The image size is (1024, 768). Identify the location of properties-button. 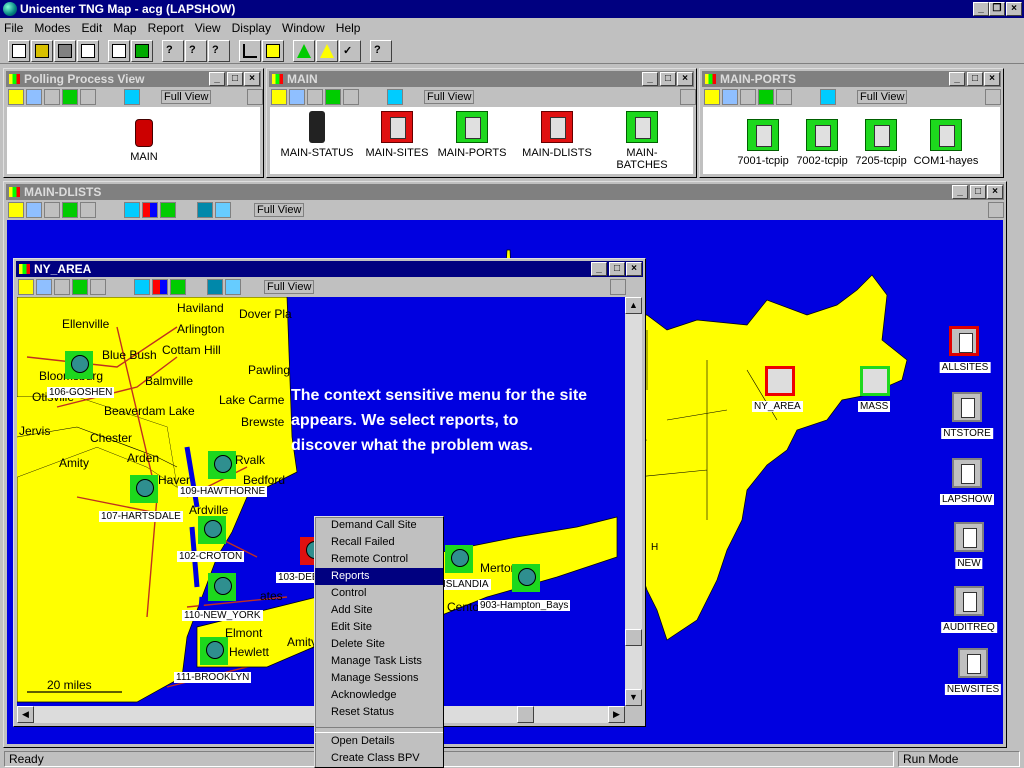
(119, 51).